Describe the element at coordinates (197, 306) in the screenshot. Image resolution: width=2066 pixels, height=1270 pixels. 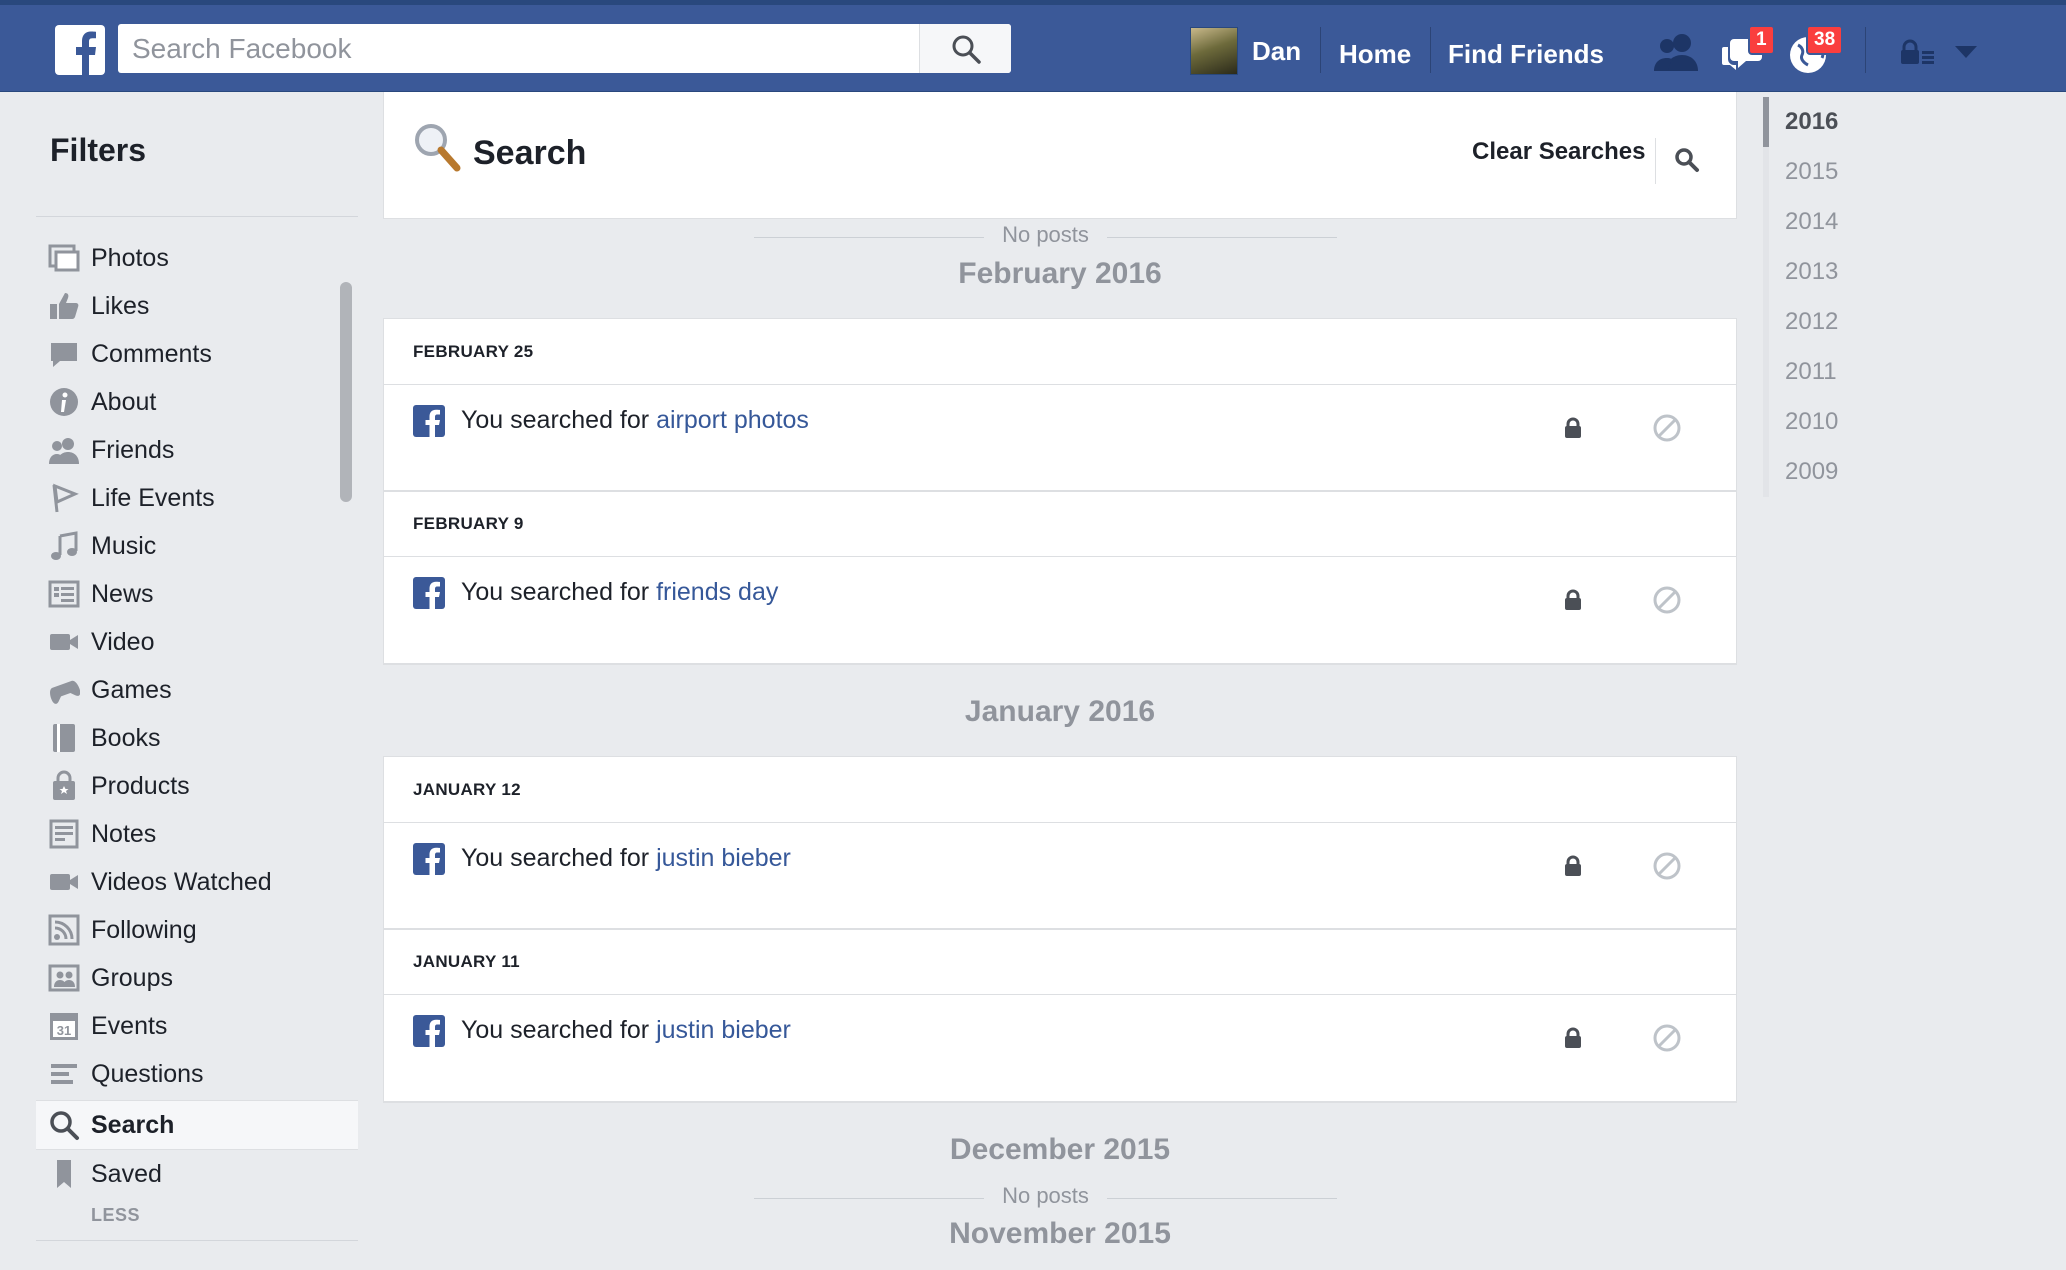
I see `filter-likes: Likes` at that location.